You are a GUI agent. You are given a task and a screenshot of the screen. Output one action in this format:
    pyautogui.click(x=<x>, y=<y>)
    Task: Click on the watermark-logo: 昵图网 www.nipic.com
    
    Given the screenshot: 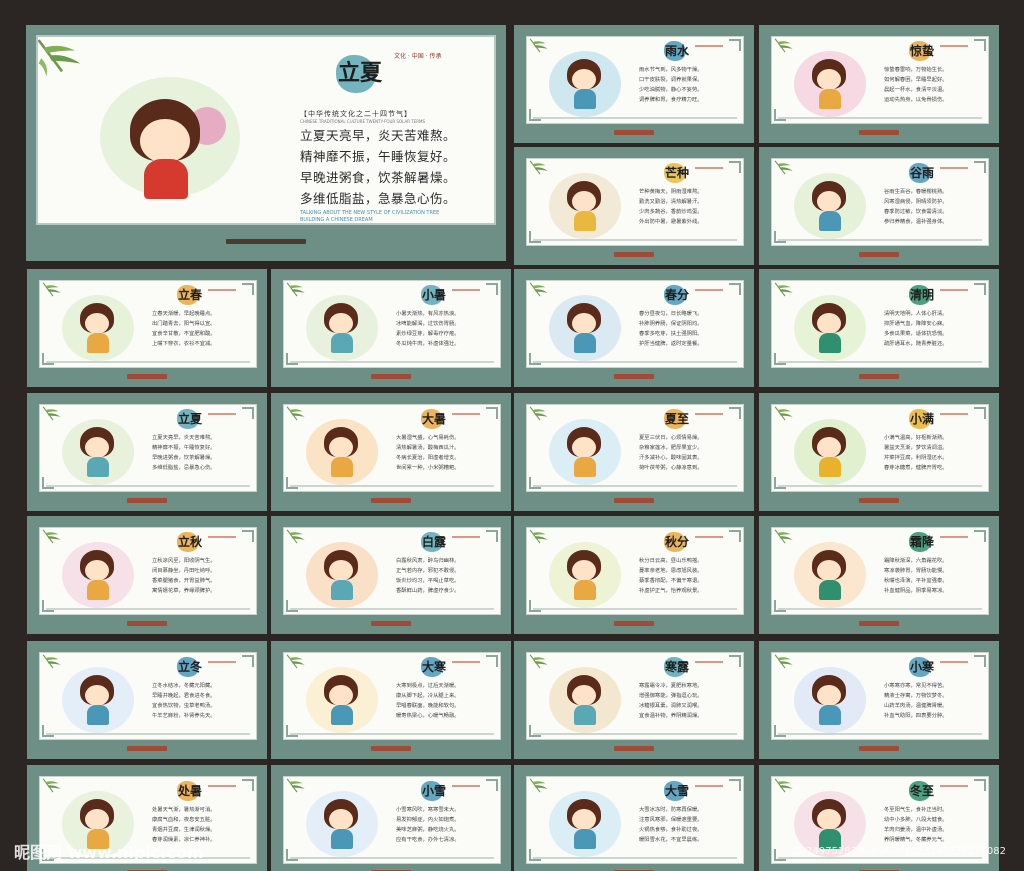 What is the action you would take?
    pyautogui.click(x=109, y=852)
    